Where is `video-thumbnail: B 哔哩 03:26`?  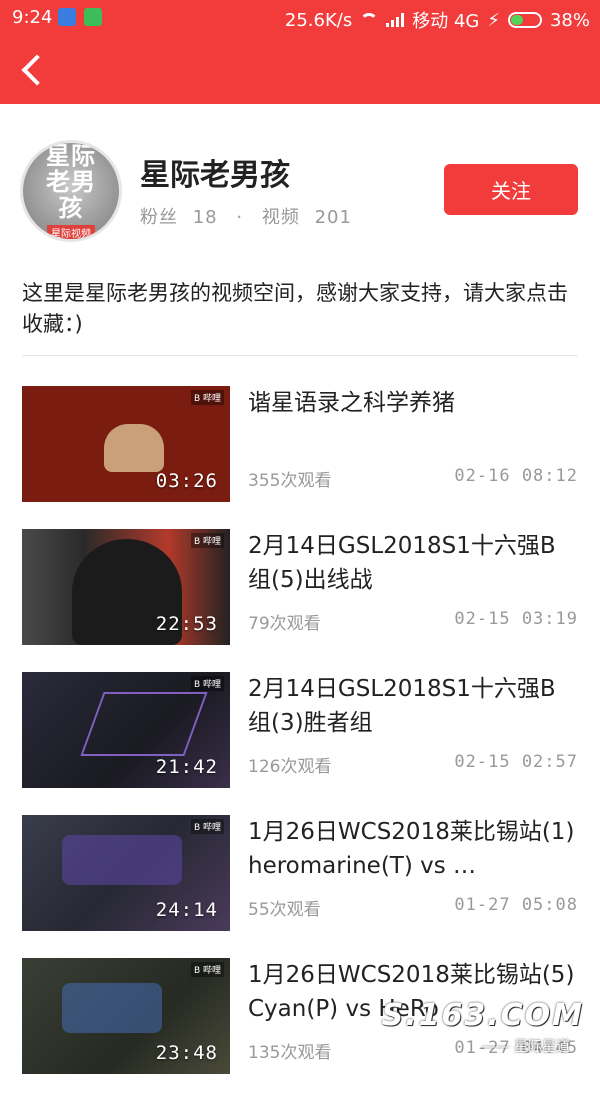 video-thumbnail: B 哔哩 03:26 is located at coordinates (126, 444).